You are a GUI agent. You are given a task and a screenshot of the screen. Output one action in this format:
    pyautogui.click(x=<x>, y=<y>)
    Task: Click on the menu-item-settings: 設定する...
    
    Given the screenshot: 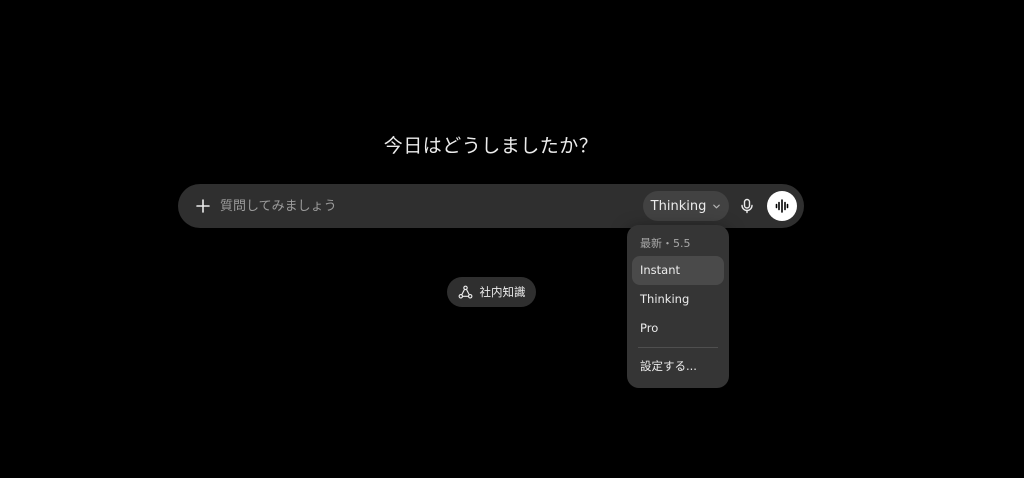 What is the action you would take?
    pyautogui.click(x=678, y=366)
    